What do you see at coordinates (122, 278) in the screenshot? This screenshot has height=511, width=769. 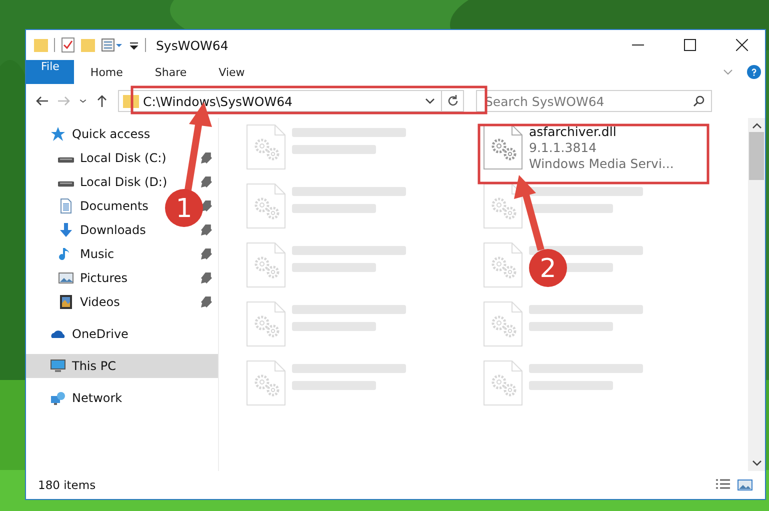 I see `nav-item: Pictures` at bounding box center [122, 278].